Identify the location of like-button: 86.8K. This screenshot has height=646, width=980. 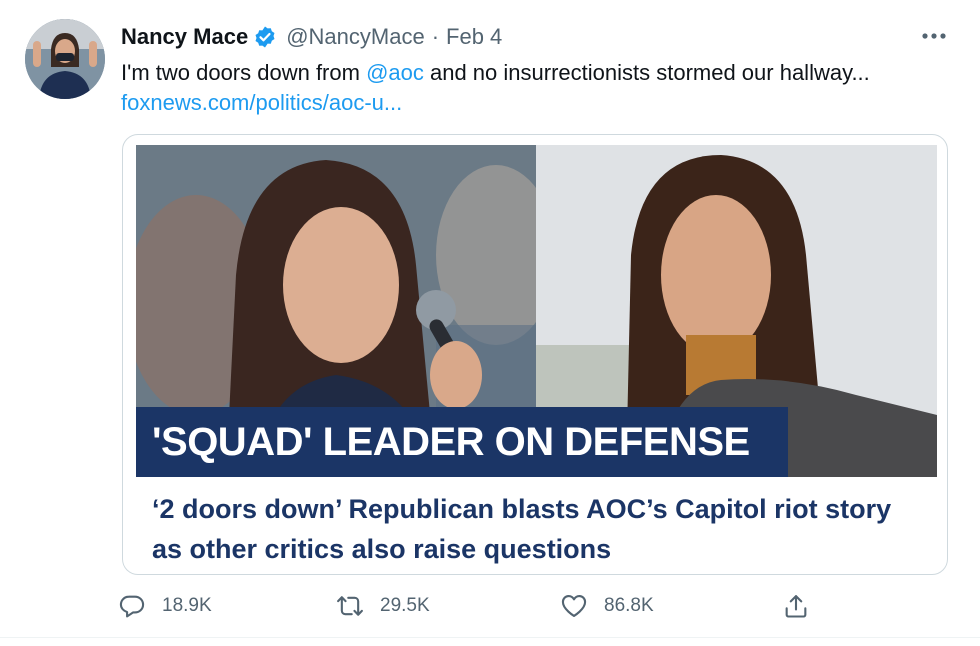
(607, 606).